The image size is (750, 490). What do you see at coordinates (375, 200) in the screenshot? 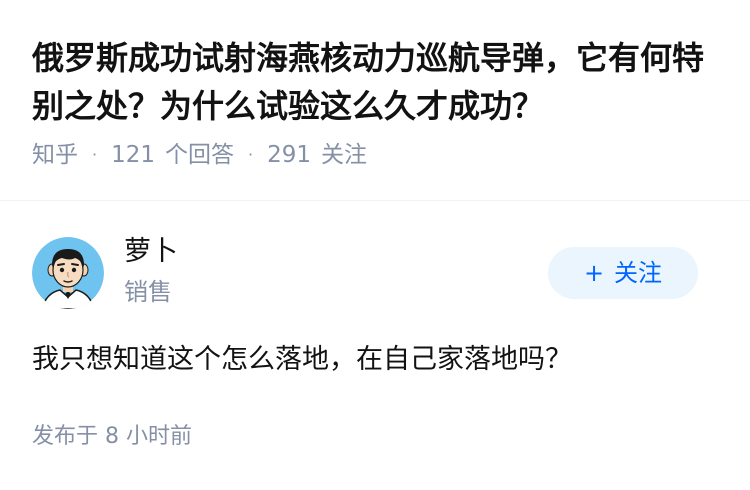
I see `section-divider` at bounding box center [375, 200].